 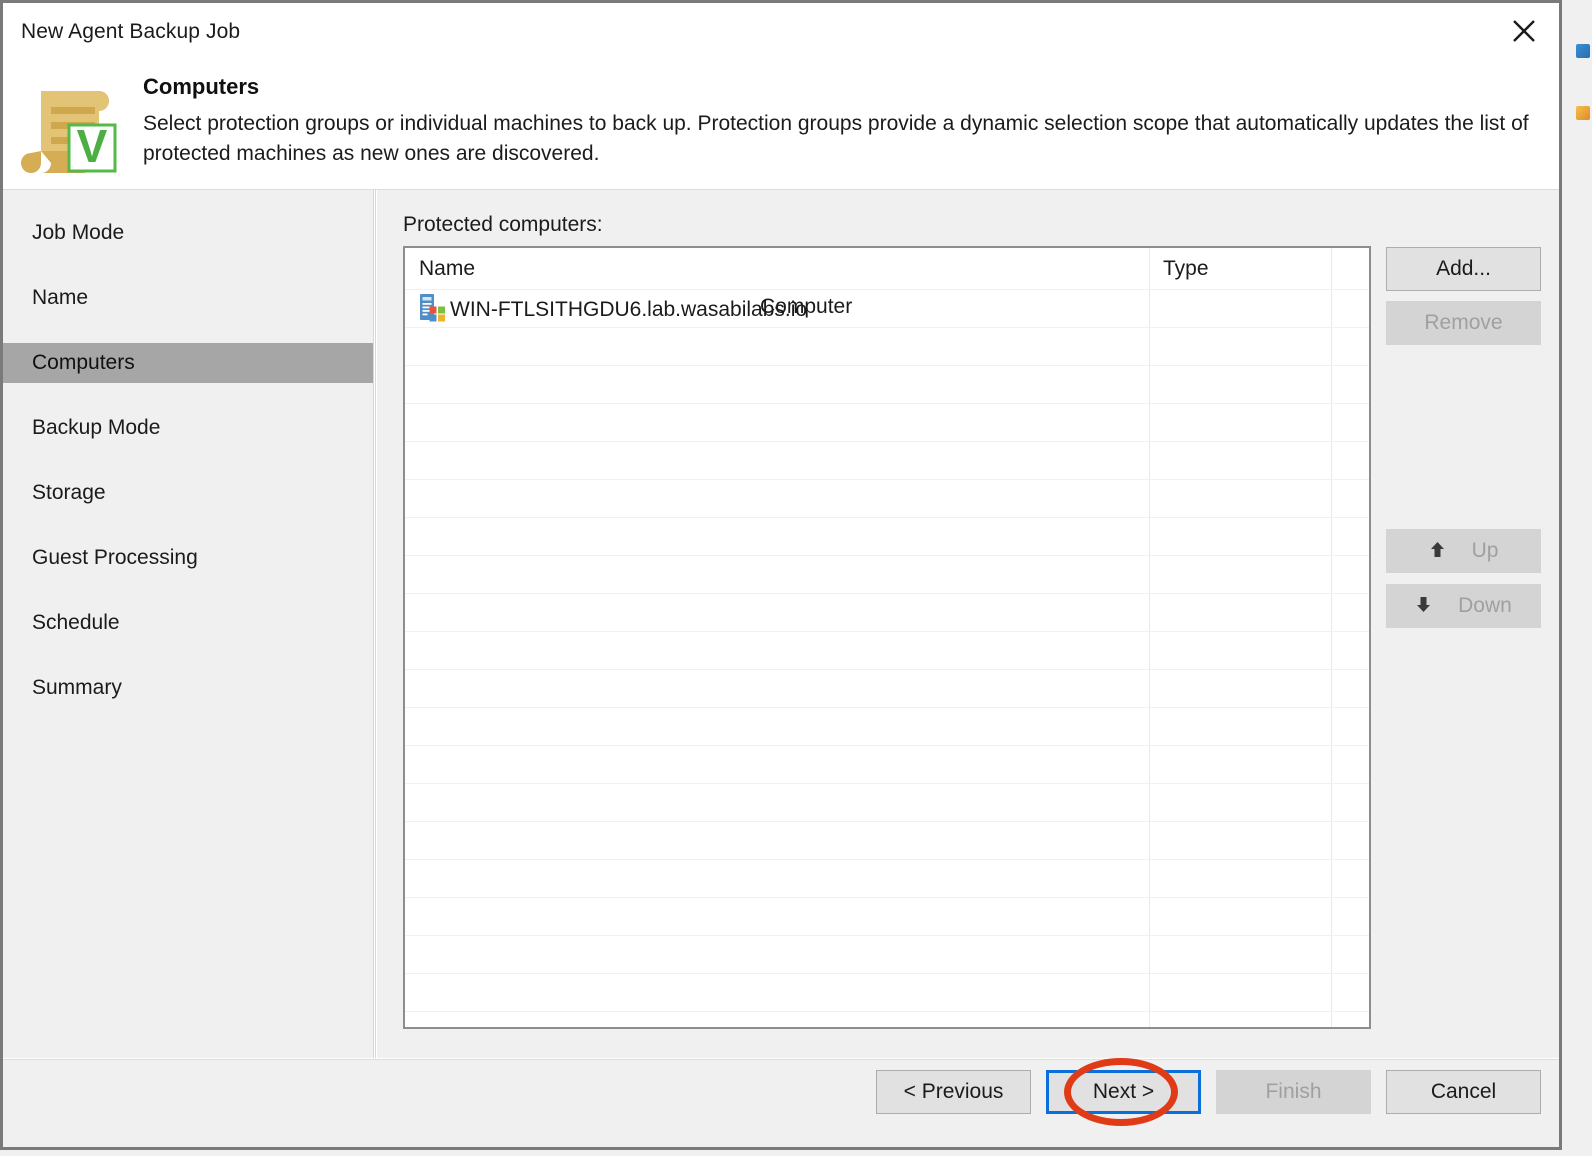 I want to click on sidebar-item-label: Storage, so click(x=69, y=492).